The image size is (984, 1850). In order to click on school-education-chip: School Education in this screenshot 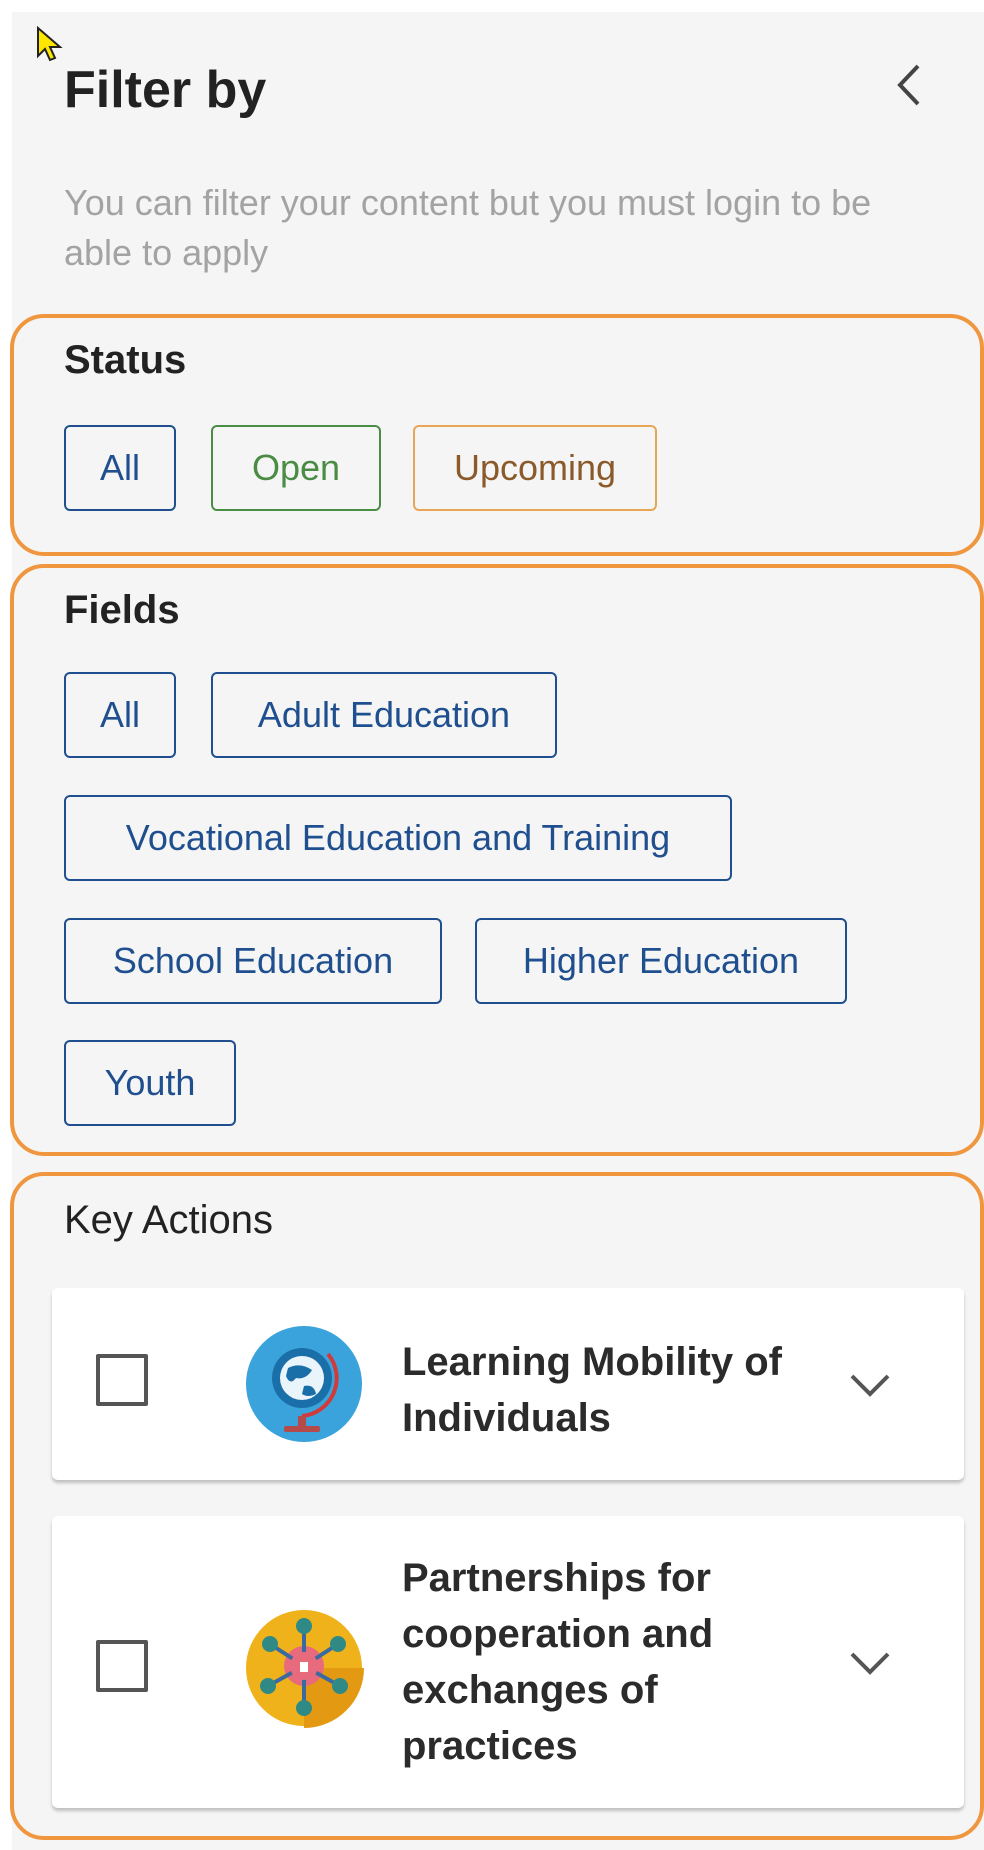, I will do `click(253, 961)`.